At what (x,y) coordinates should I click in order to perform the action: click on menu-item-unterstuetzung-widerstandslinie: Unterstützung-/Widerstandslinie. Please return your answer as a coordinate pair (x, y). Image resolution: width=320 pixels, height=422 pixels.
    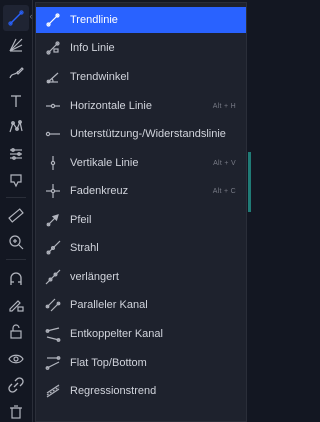
    Looking at the image, I should click on (141, 134).